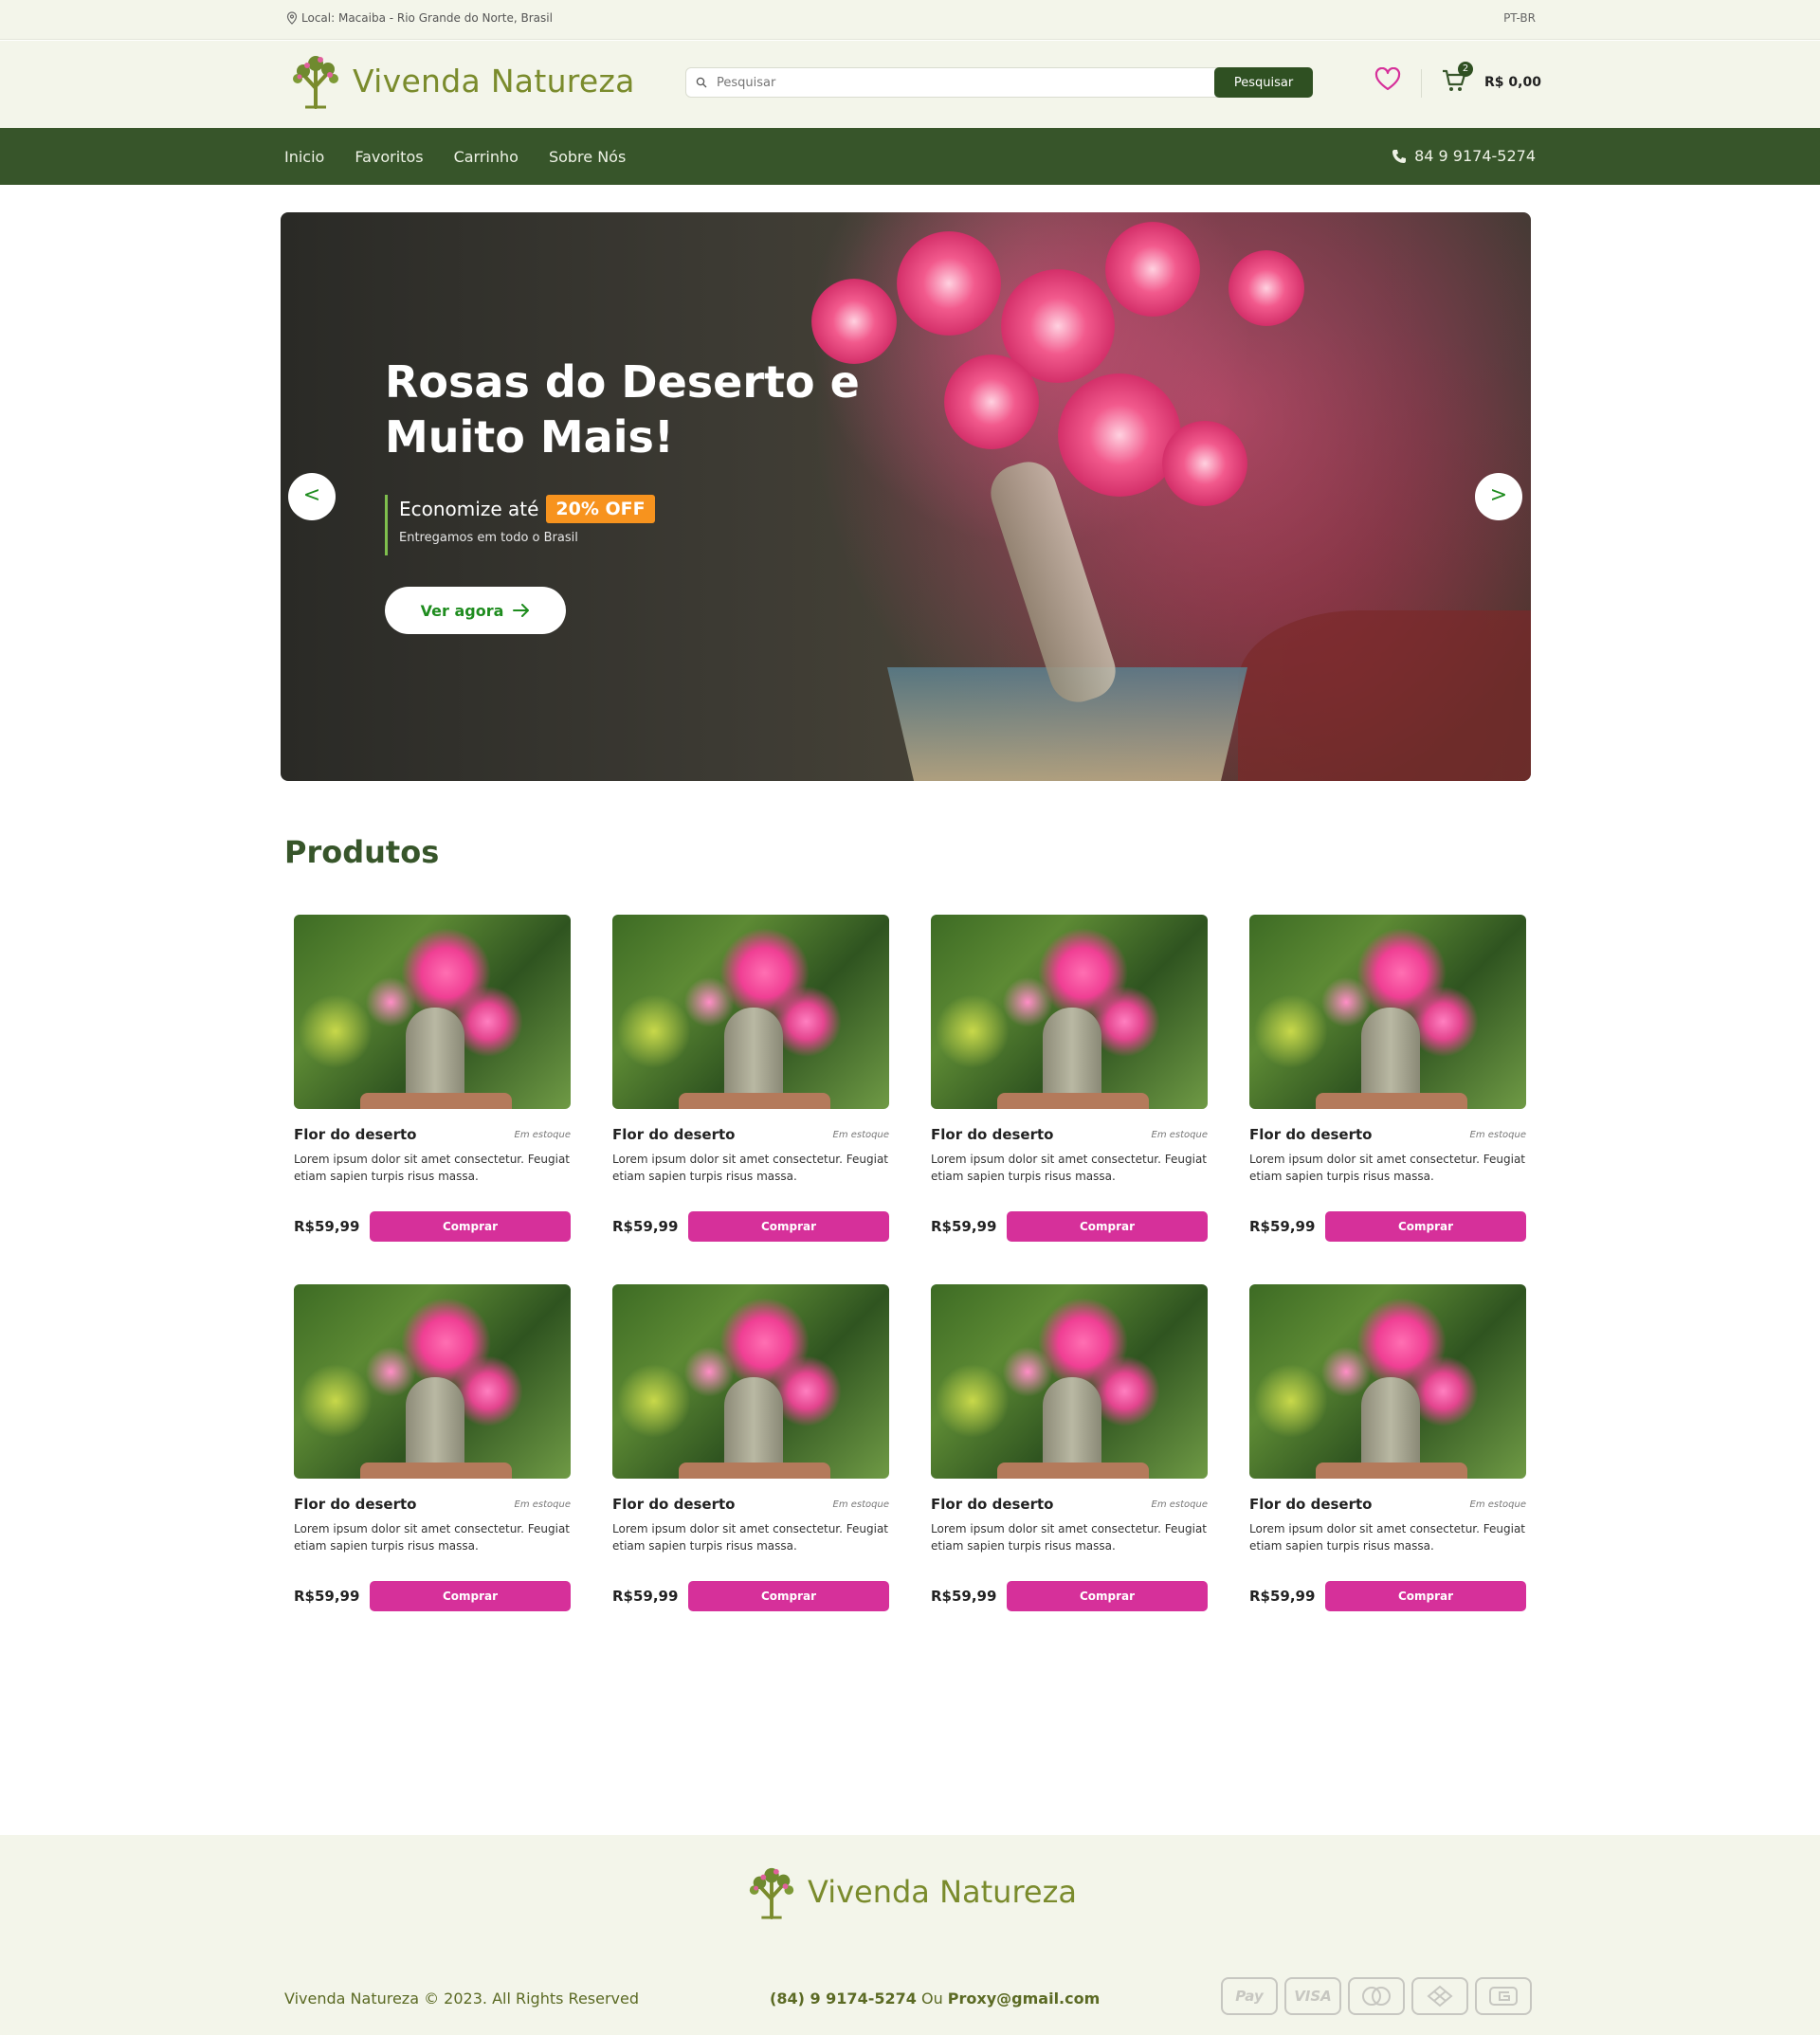  I want to click on footer-email: Proxy@gmail.com, so click(1024, 1999).